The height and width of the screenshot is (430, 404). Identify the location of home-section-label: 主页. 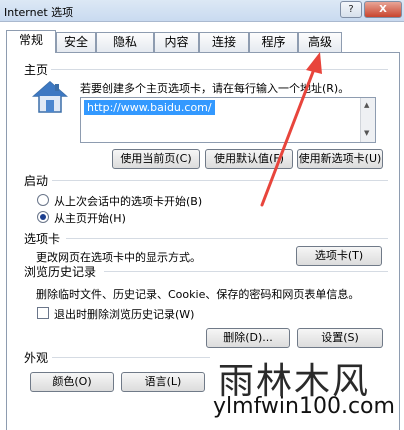
(38, 69).